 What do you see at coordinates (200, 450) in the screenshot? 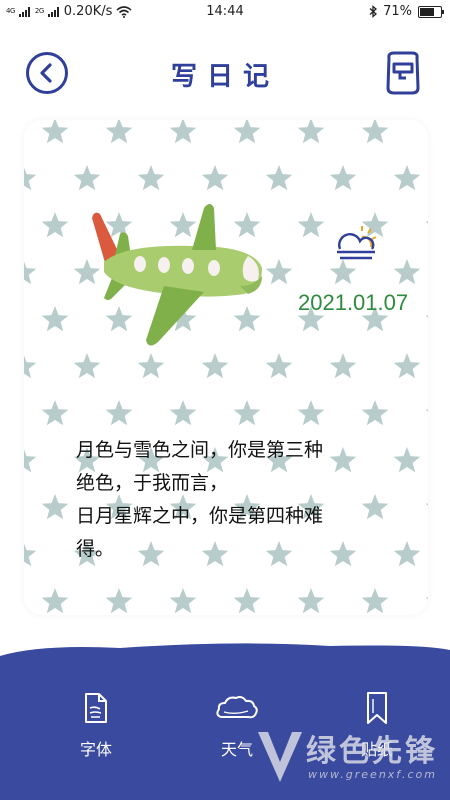
I see `entry-line: 月色与雪色之间，你是第三种` at bounding box center [200, 450].